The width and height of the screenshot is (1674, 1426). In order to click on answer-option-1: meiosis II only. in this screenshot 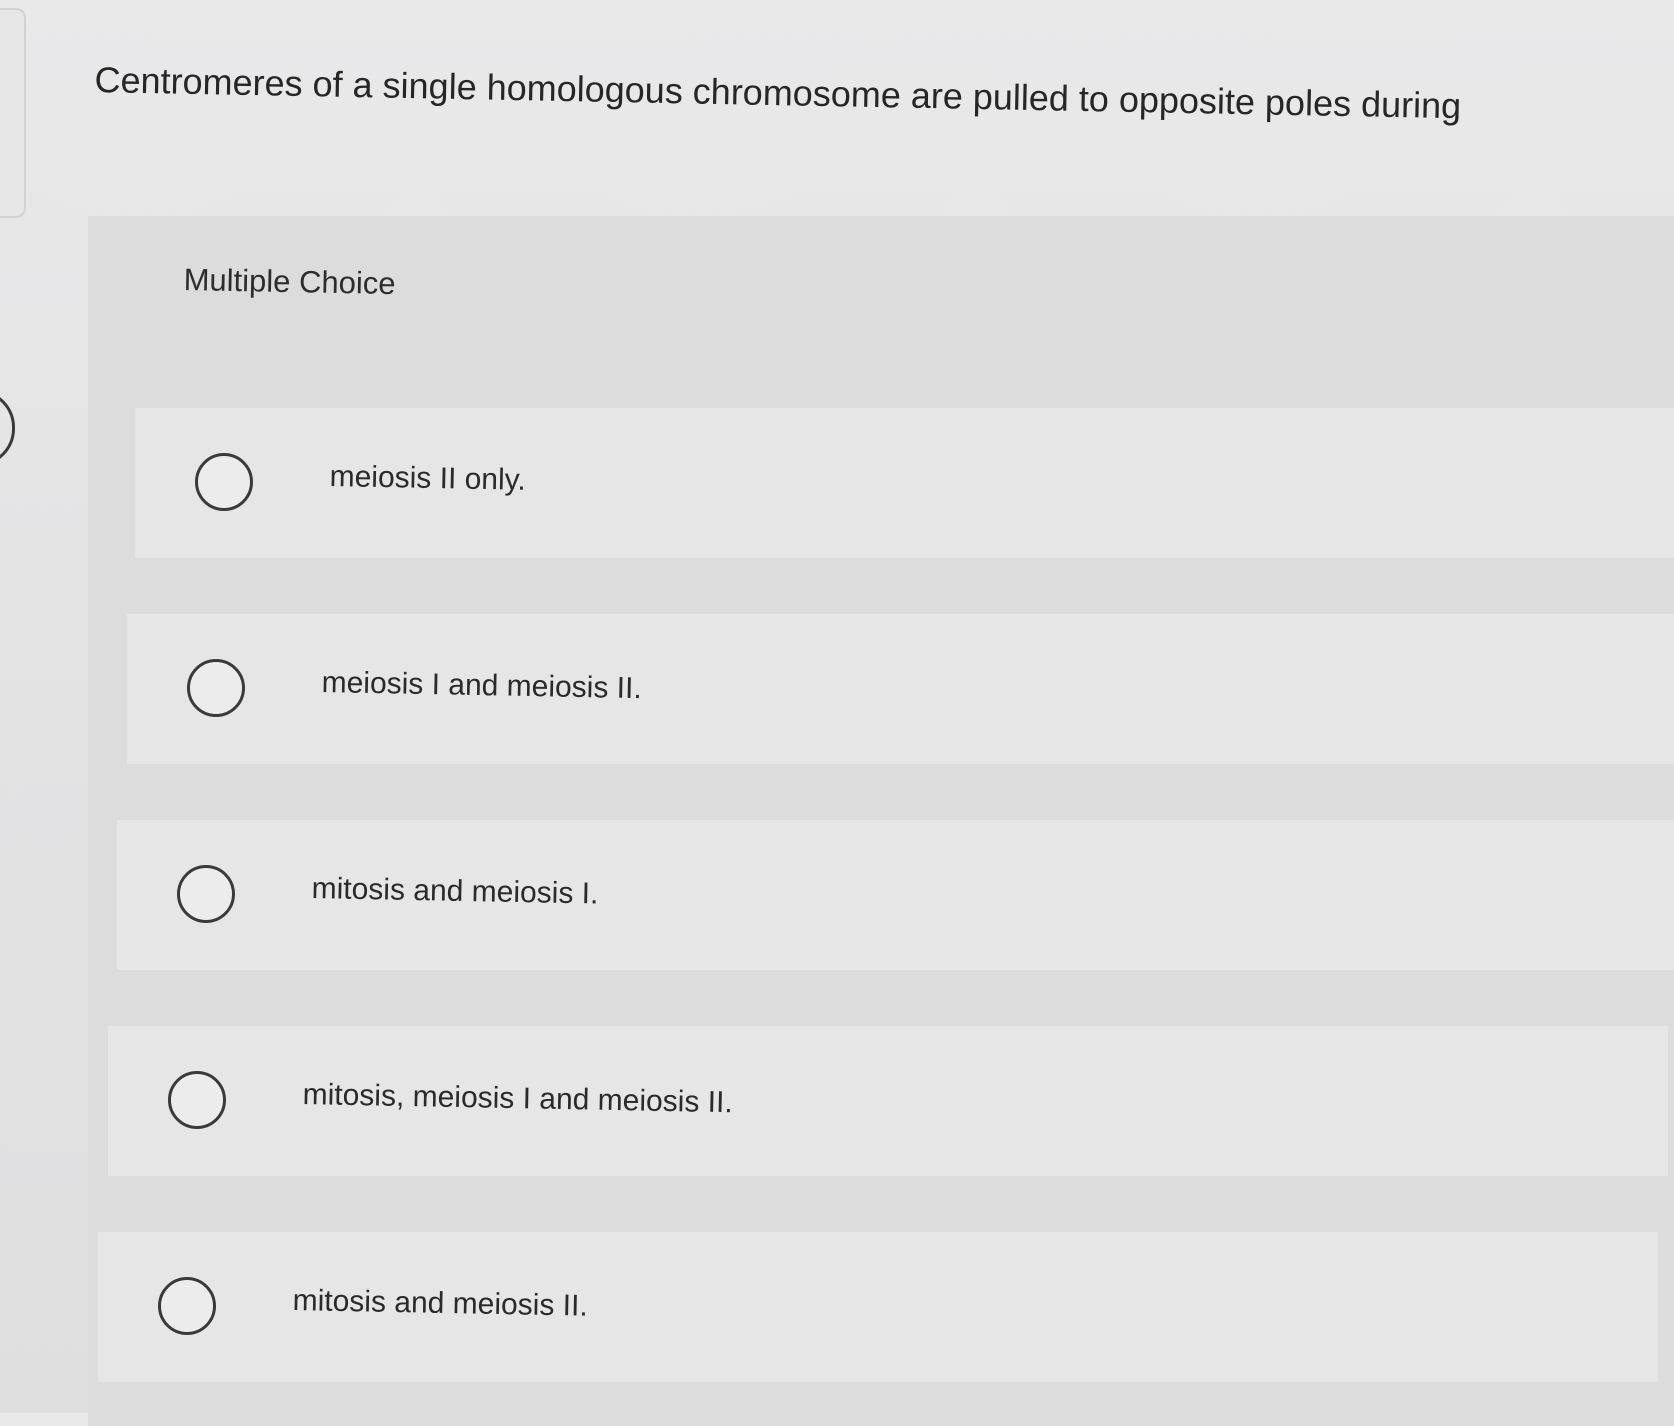, I will do `click(904, 483)`.